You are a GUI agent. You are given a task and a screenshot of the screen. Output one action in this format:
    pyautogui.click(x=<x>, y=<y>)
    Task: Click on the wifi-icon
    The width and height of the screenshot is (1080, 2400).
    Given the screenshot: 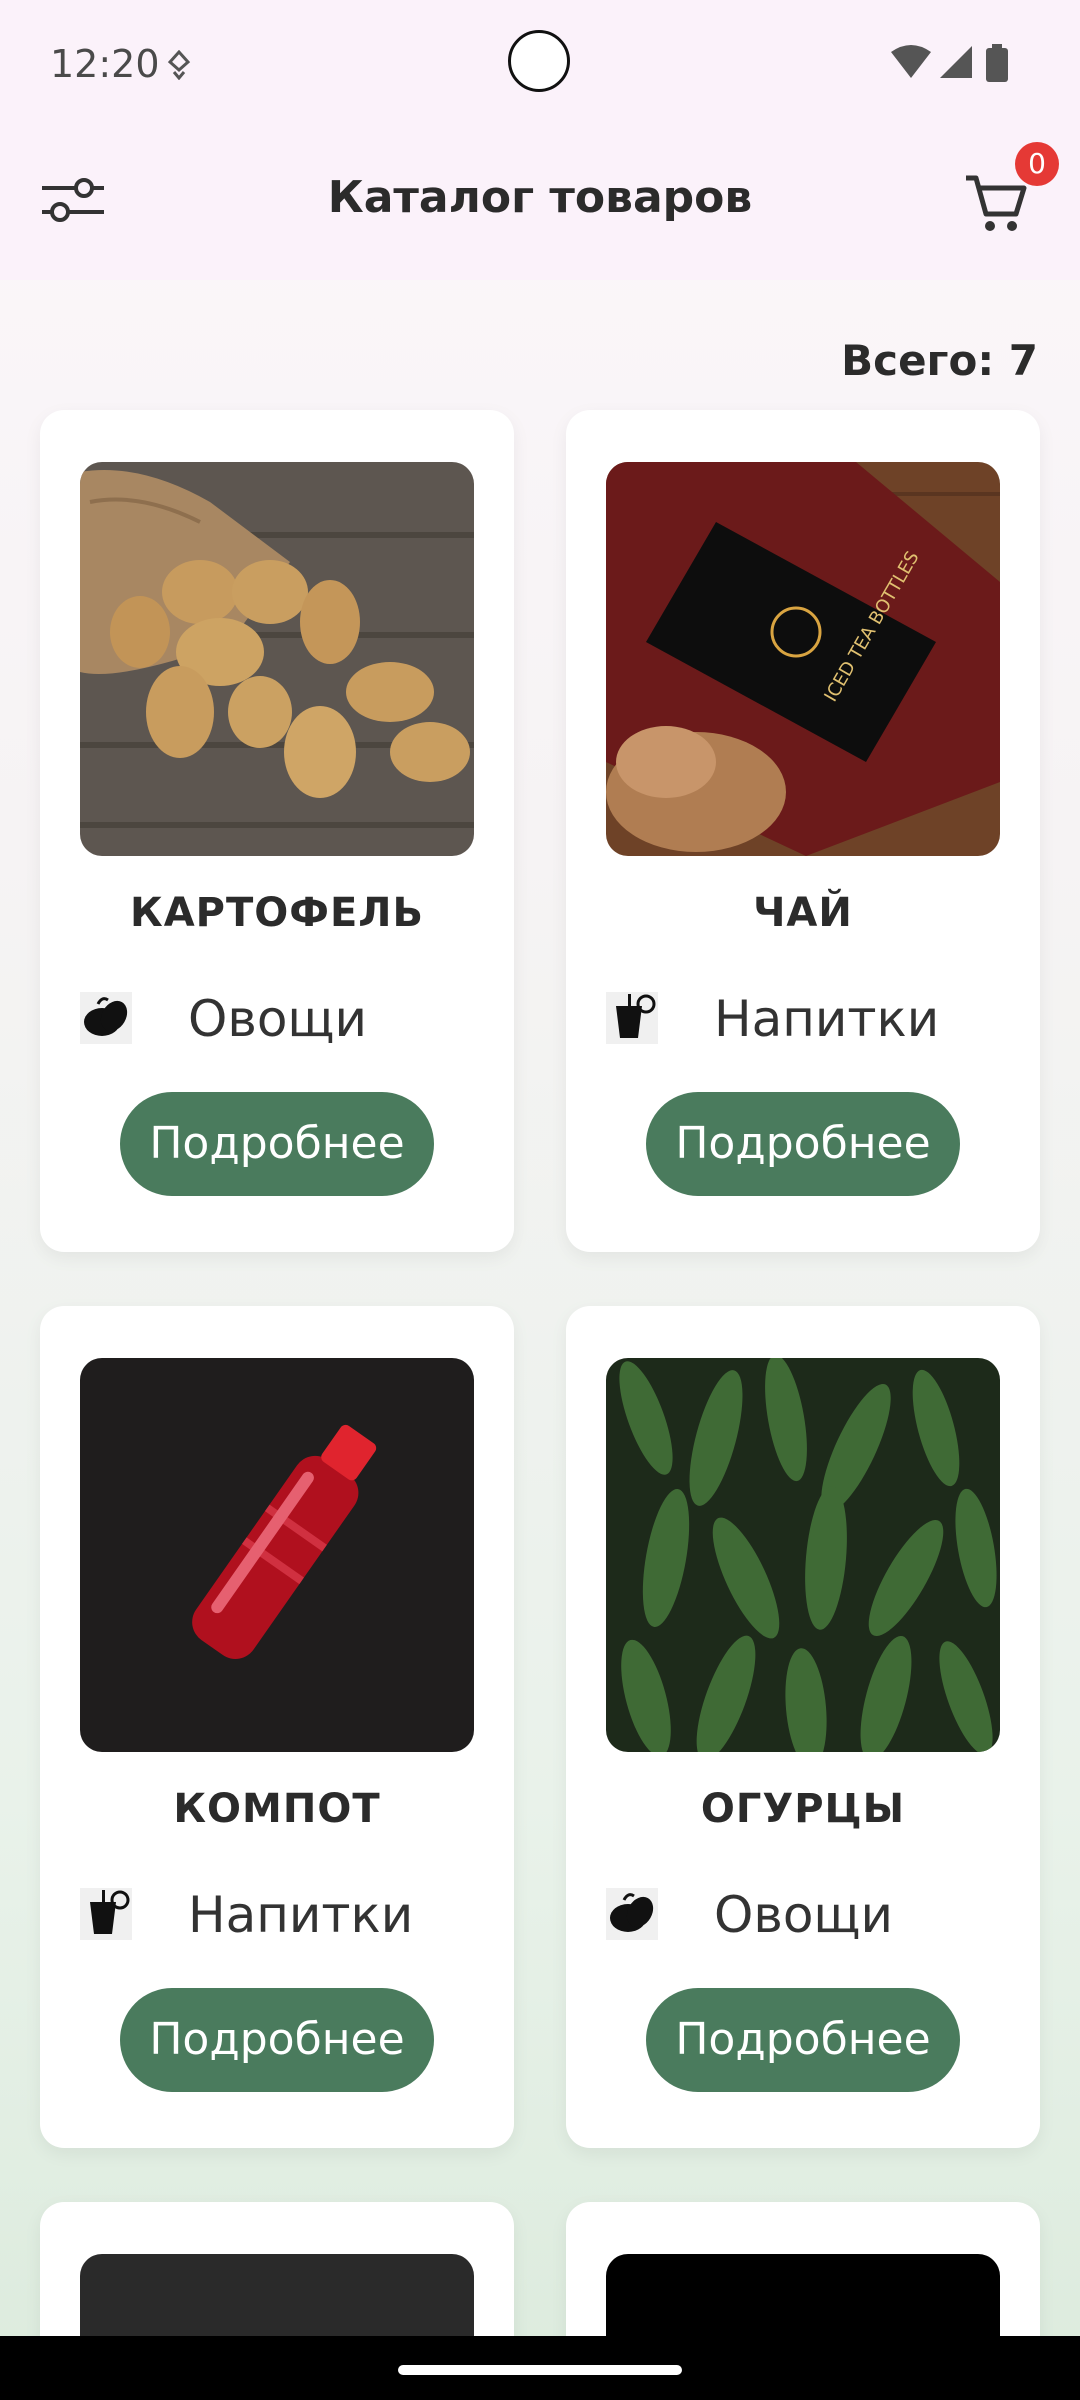 What is the action you would take?
    pyautogui.click(x=911, y=61)
    